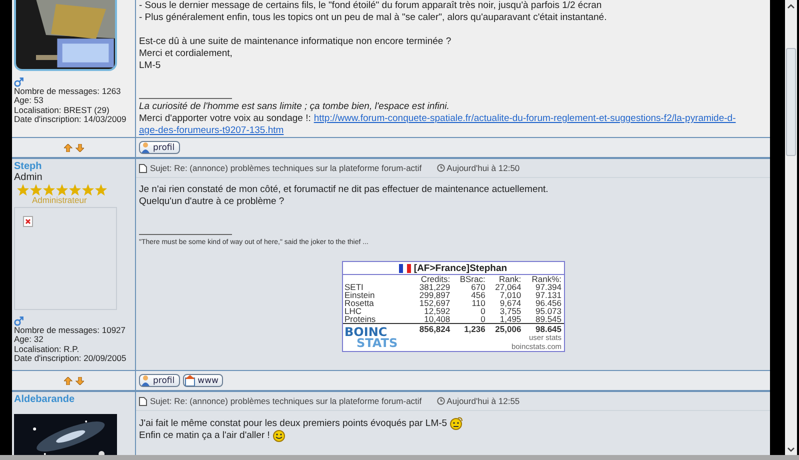 Image resolution: width=799 pixels, height=460 pixels. Describe the element at coordinates (510, 303) in the screenshot. I see `table-cell-text: 9,674` at that location.